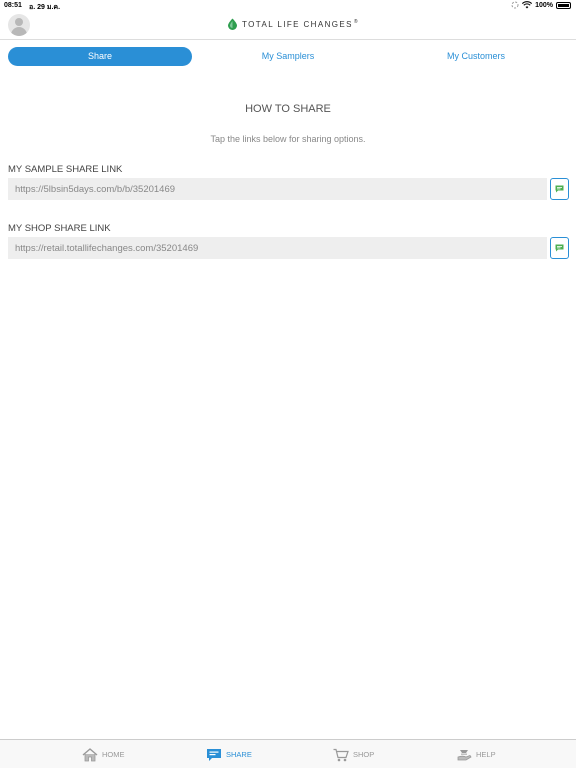  What do you see at coordinates (464, 754) in the screenshot?
I see `helping-hand-icon` at bounding box center [464, 754].